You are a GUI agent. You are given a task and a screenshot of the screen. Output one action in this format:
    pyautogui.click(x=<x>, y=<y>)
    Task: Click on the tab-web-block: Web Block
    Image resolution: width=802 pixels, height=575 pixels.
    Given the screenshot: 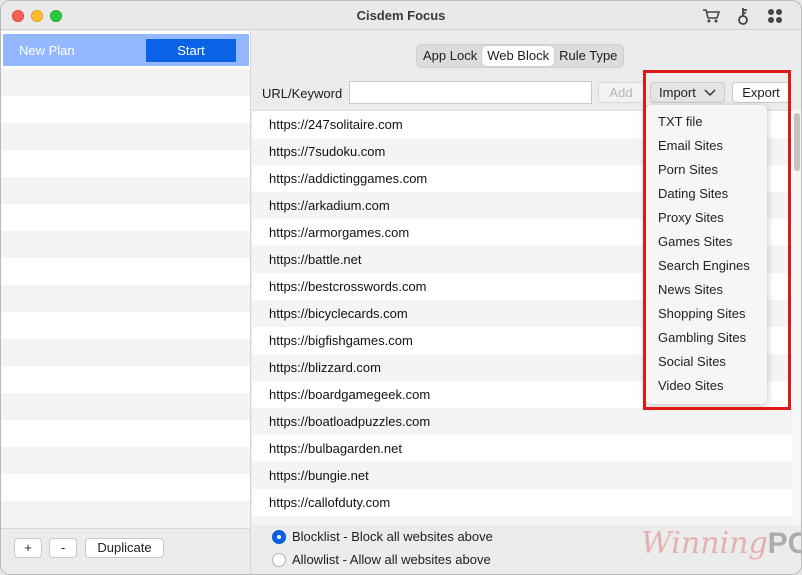 What is the action you would take?
    pyautogui.click(x=518, y=56)
    